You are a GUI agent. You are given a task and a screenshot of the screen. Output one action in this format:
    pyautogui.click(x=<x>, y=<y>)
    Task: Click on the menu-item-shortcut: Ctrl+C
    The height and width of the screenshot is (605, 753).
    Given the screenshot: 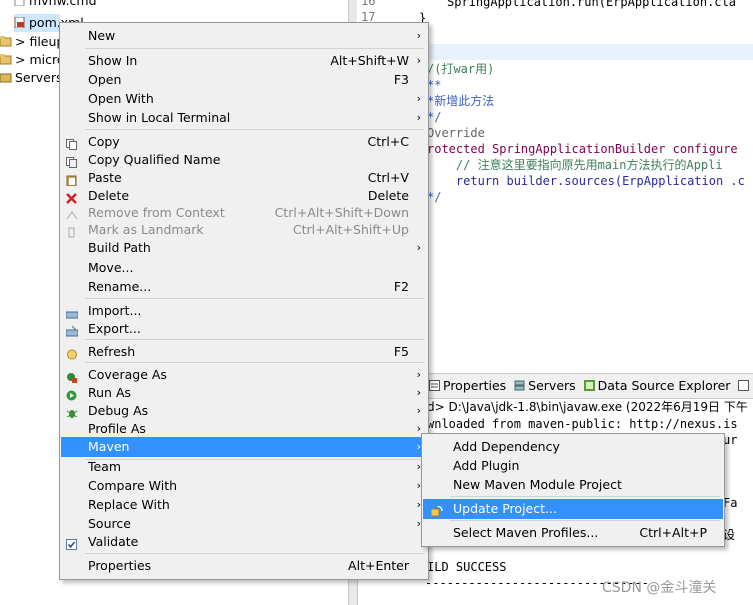 What is the action you would take?
    pyautogui.click(x=388, y=141)
    